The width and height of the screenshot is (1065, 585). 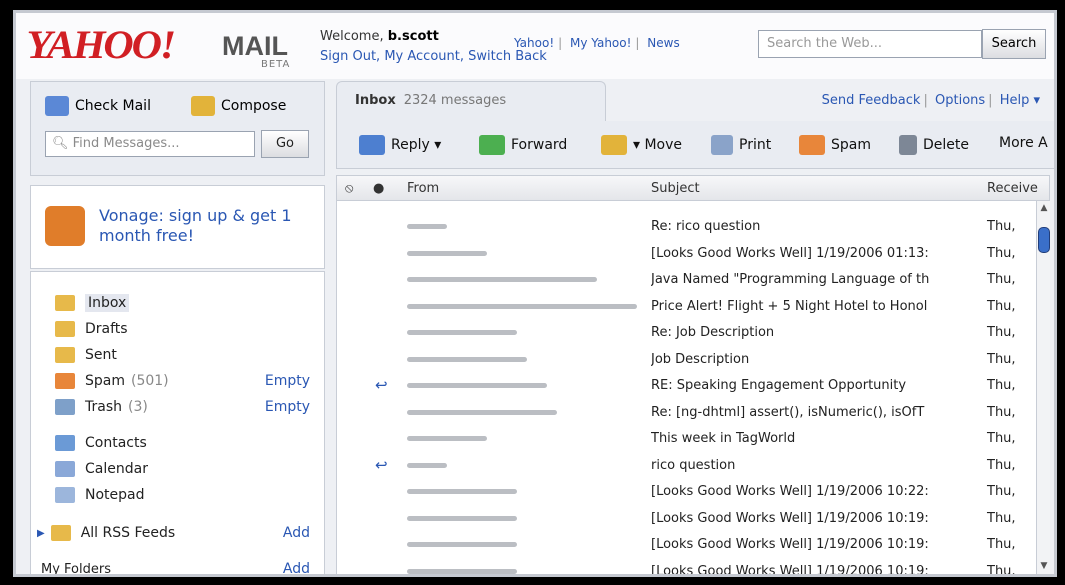 I want to click on column-subject: Subject, so click(x=675, y=188).